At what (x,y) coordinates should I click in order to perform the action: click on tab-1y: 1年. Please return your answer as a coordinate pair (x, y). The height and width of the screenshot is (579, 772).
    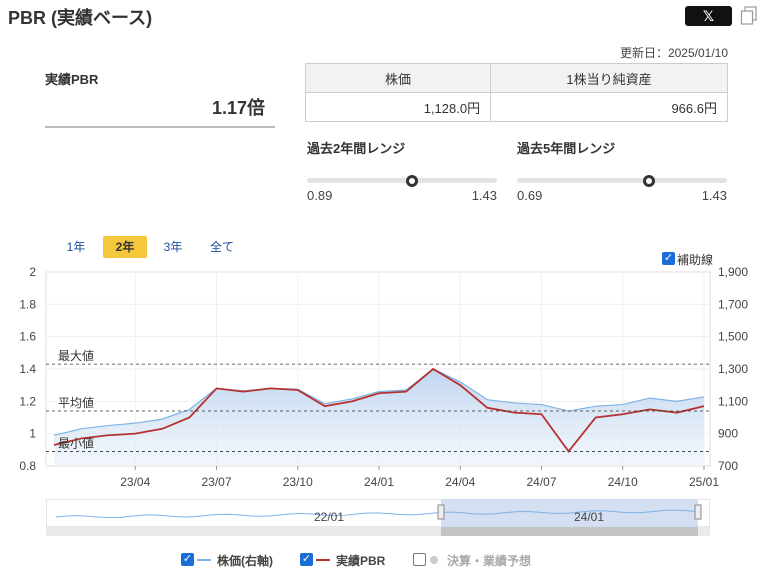
    Looking at the image, I should click on (76, 247).